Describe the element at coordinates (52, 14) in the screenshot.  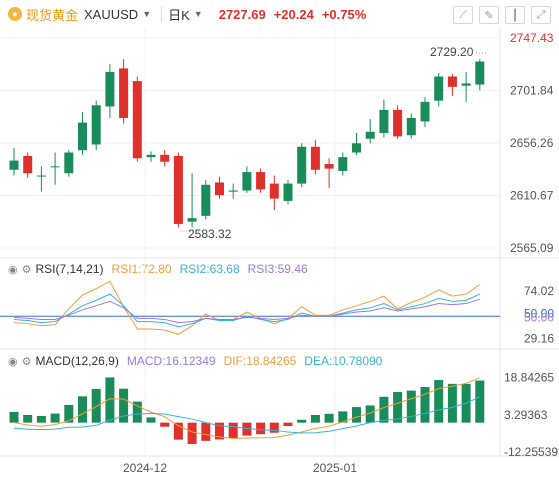
I see `instrument-name: 现货黄金` at that location.